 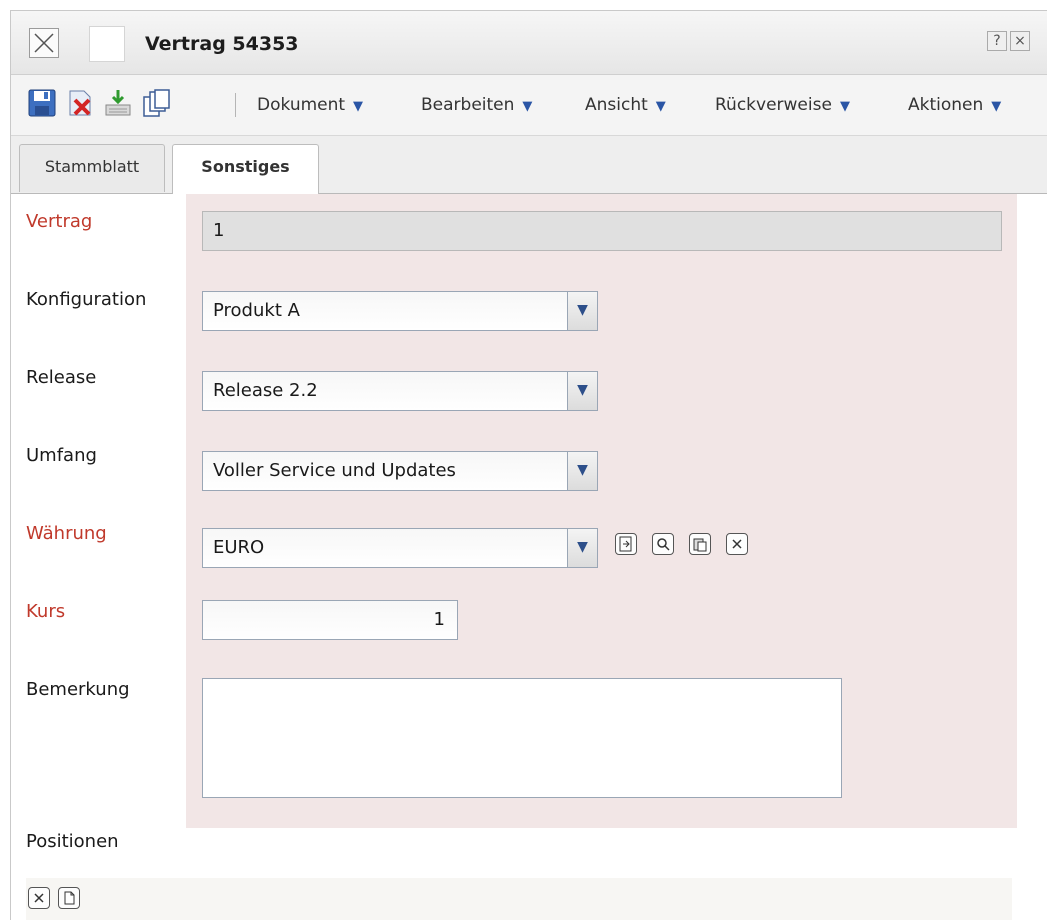 I want to click on close-icon, so click(x=44, y=43).